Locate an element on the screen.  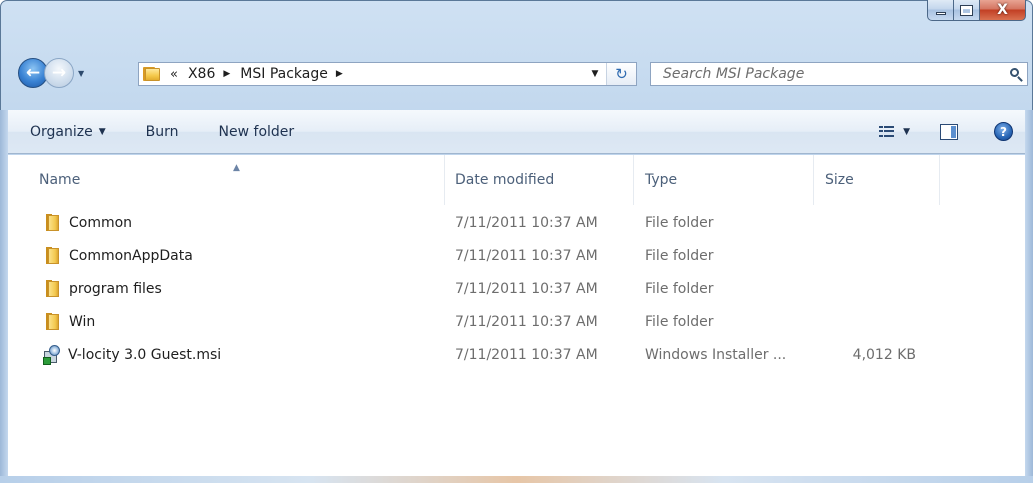
view-options-button: ▼ is located at coordinates (906, 132).